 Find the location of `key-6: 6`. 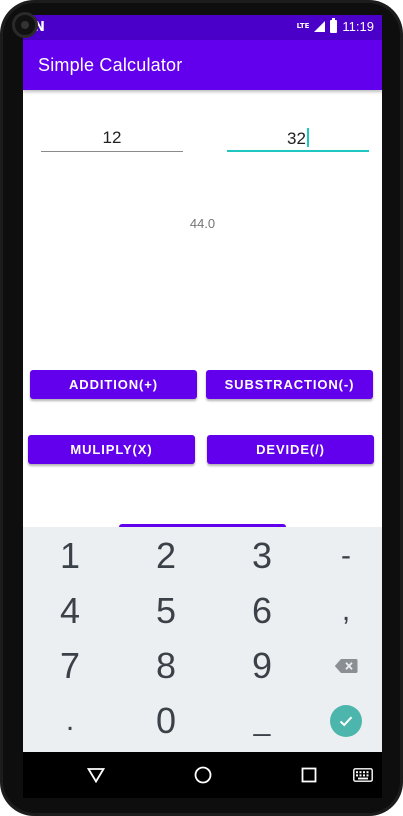

key-6: 6 is located at coordinates (262, 610).